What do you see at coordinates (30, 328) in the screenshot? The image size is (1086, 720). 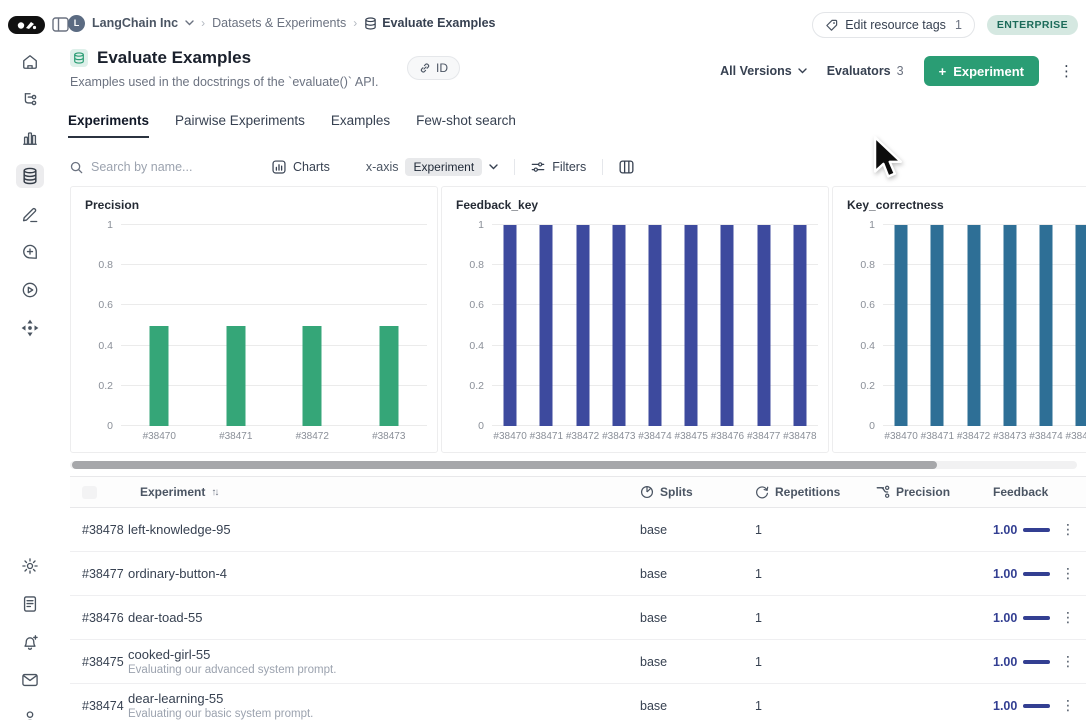 I see `deployments-icon` at bounding box center [30, 328].